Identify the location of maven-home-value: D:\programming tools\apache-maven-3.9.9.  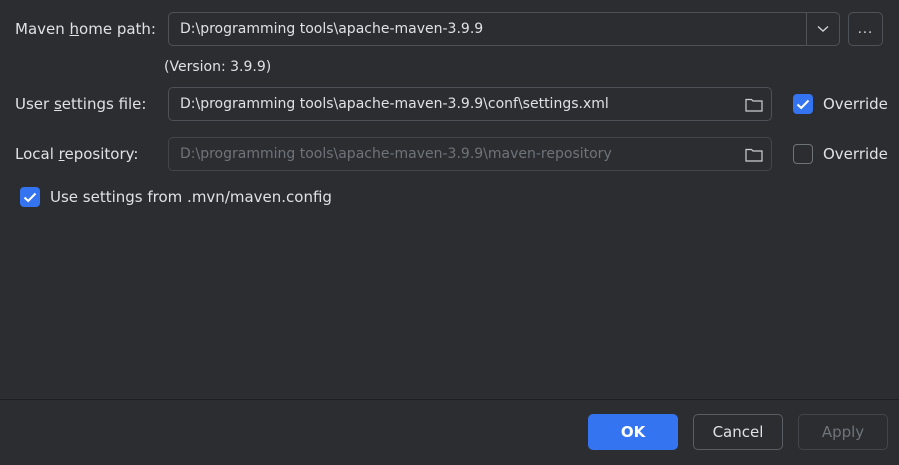
(332, 29).